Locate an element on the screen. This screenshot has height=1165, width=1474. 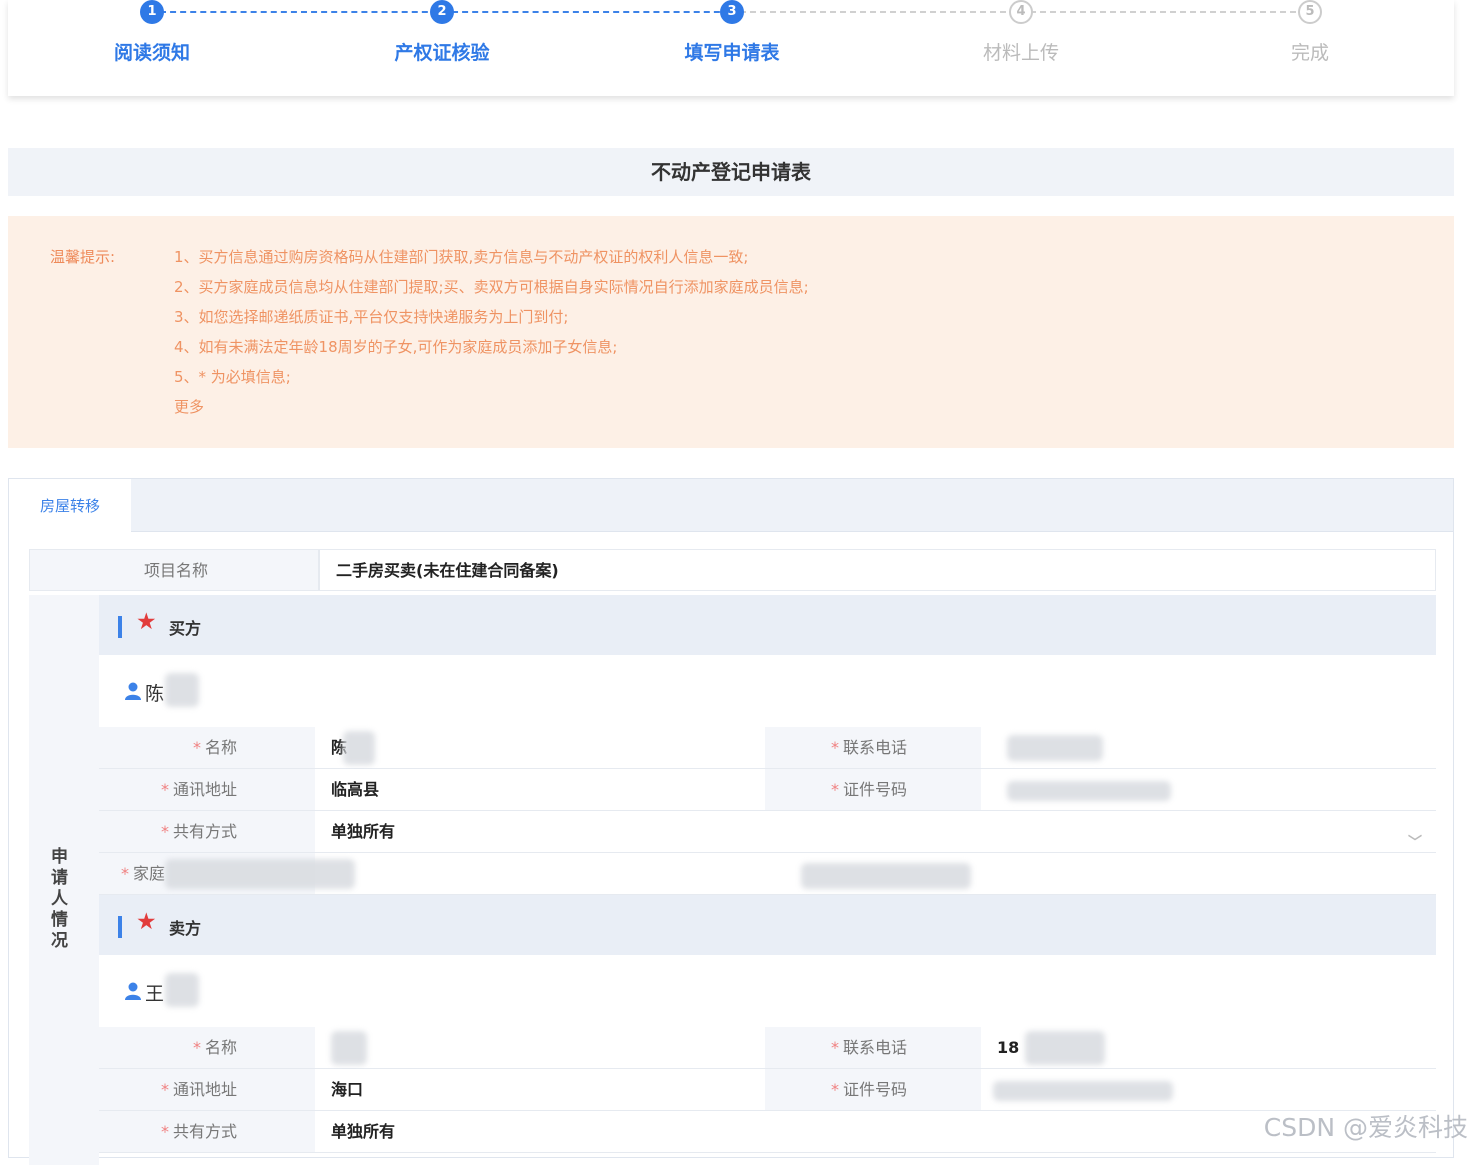
buyer-name-label: * 名称 is located at coordinates (207, 748).